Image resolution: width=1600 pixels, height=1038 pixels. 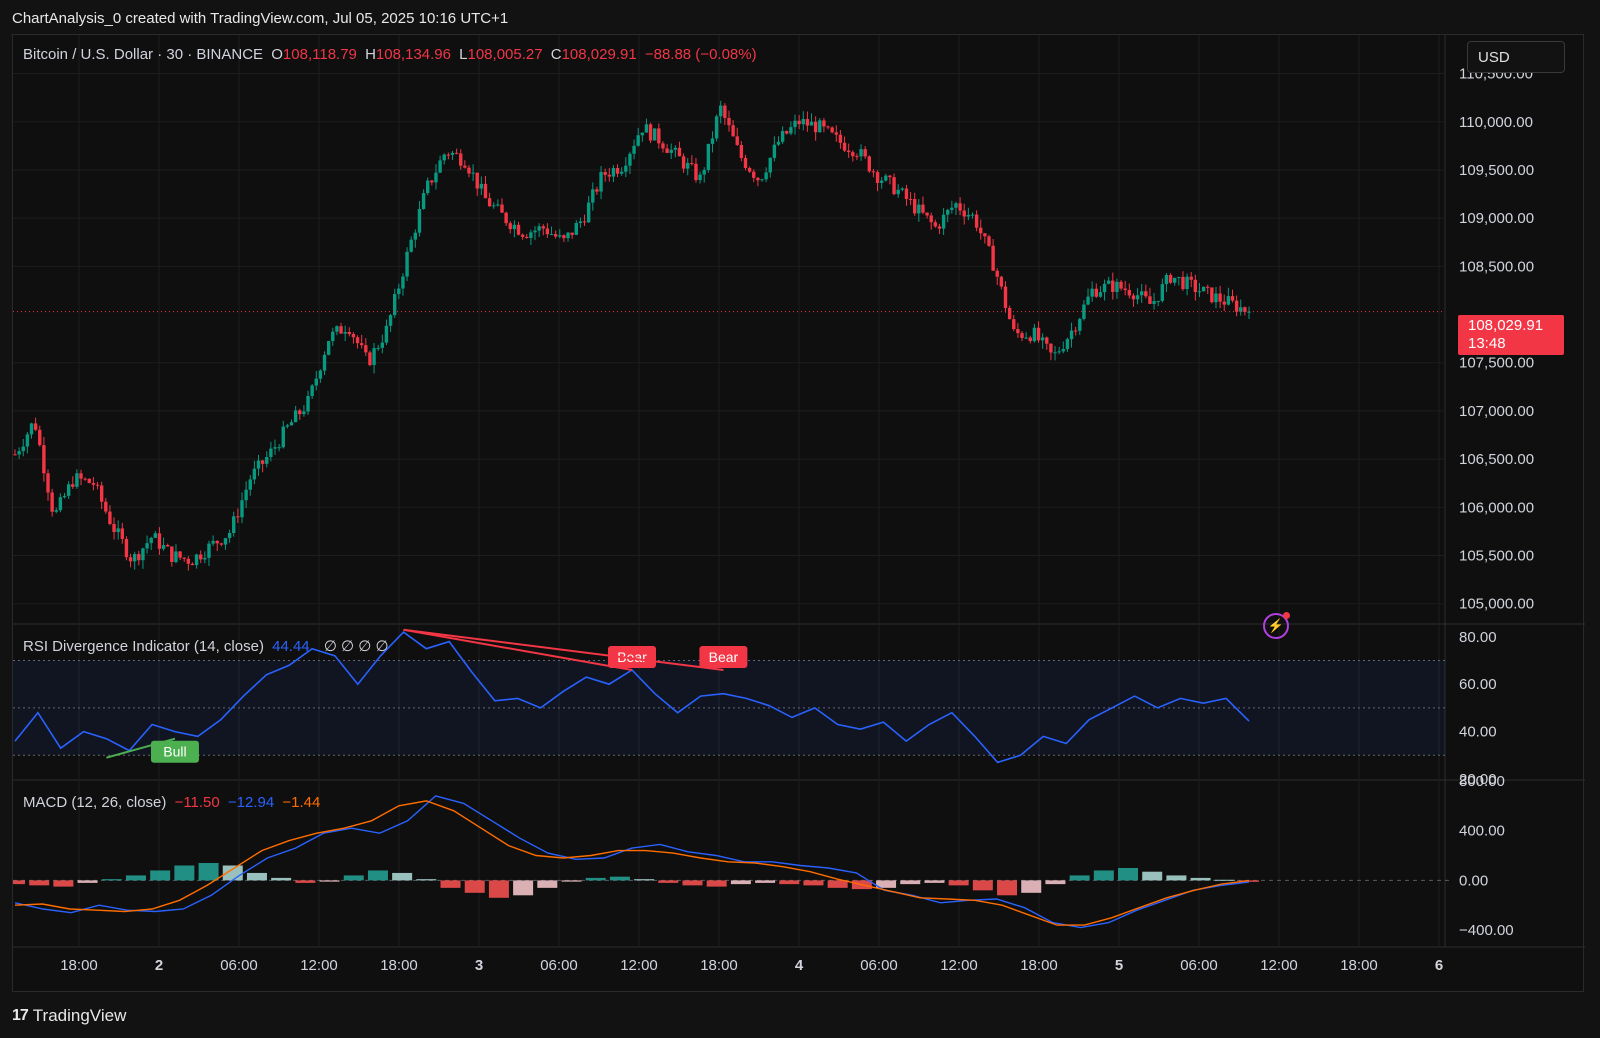 What do you see at coordinates (399, 965) in the screenshot?
I see `x-tick-label: 18:00` at bounding box center [399, 965].